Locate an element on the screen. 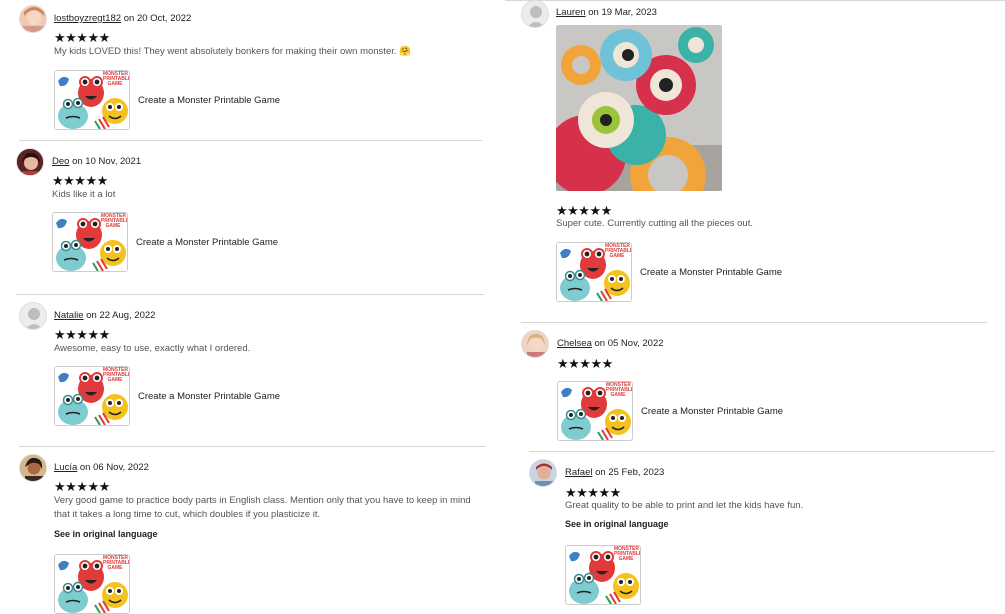  review-text: Kids like it a lot is located at coordinates (84, 194).